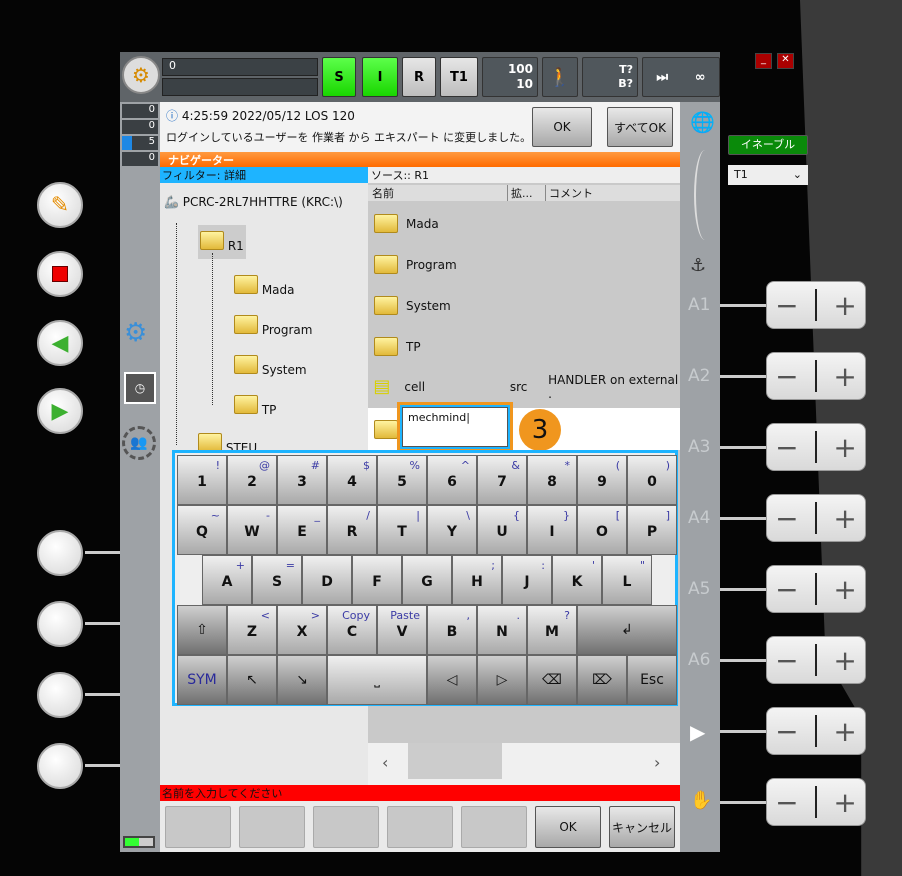  What do you see at coordinates (140, 111) in the screenshot?
I see `stop-msg-count: 0` at bounding box center [140, 111].